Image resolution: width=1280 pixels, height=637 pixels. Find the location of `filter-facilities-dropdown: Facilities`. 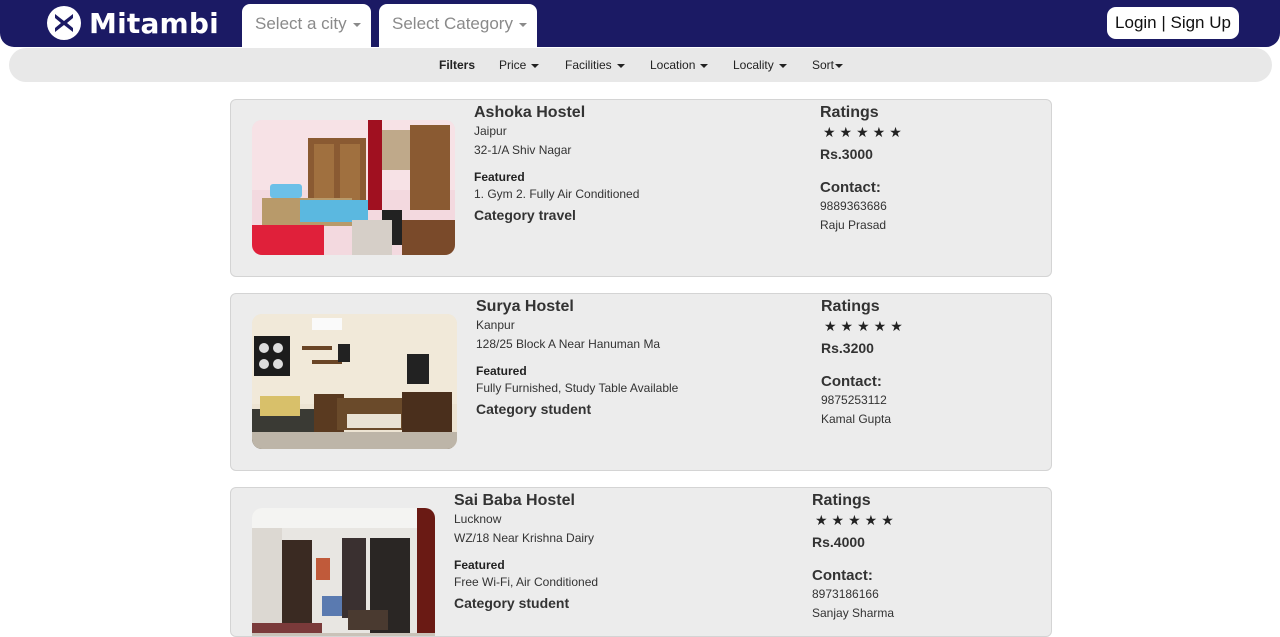

filter-facilities-dropdown: Facilities is located at coordinates (595, 65).